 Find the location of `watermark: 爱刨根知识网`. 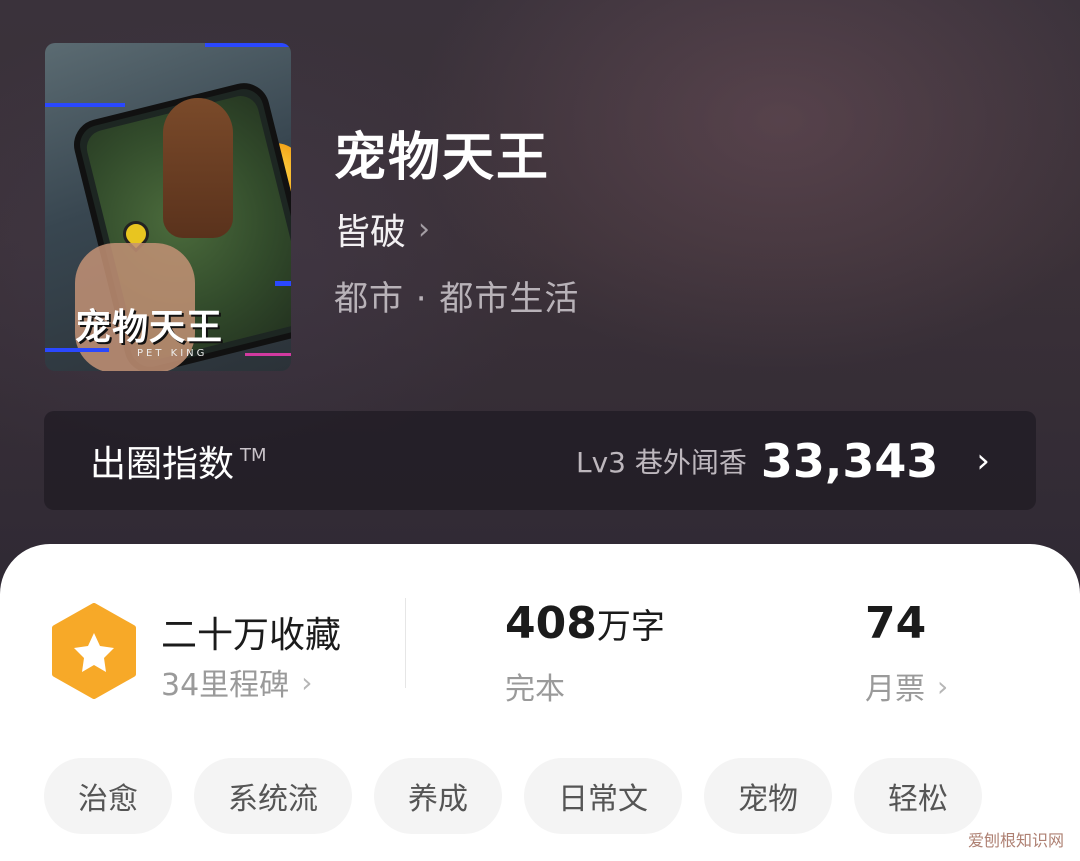

watermark: 爱刨根知识网 is located at coordinates (1015, 840).